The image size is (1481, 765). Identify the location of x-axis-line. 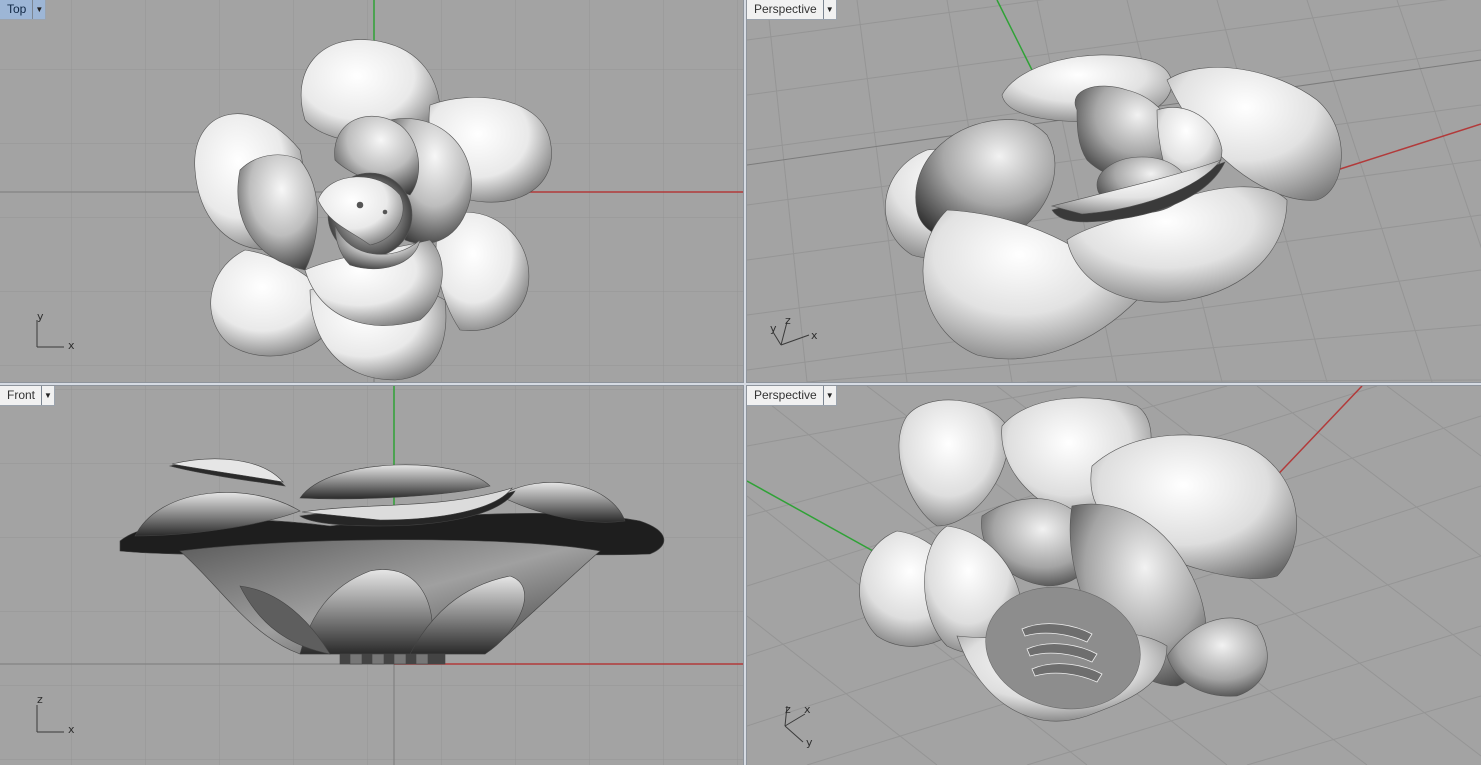
(1314, 436).